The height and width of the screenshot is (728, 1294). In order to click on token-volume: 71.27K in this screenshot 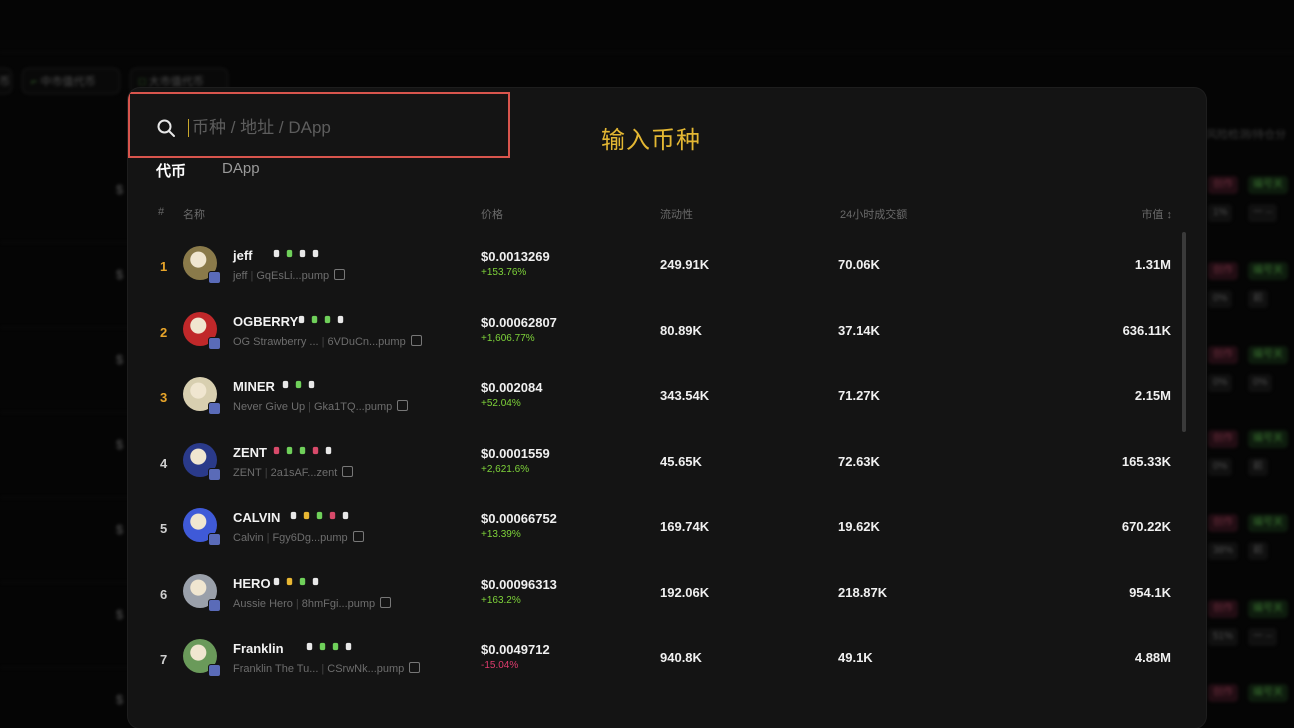, I will do `click(859, 395)`.